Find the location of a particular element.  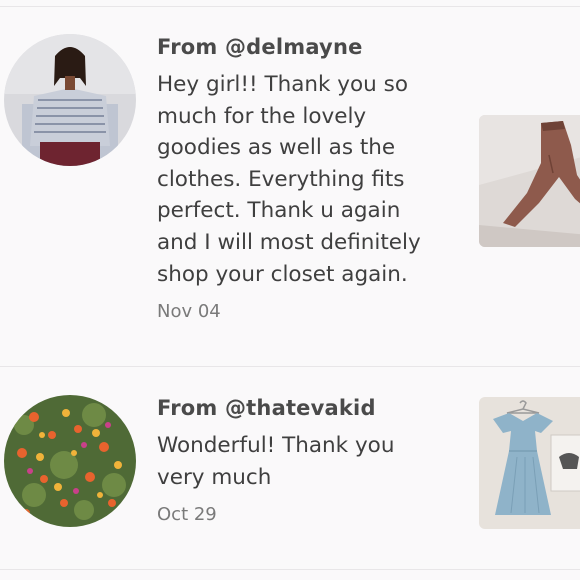

review-message-line: goodies as well as the is located at coordinates (276, 148).